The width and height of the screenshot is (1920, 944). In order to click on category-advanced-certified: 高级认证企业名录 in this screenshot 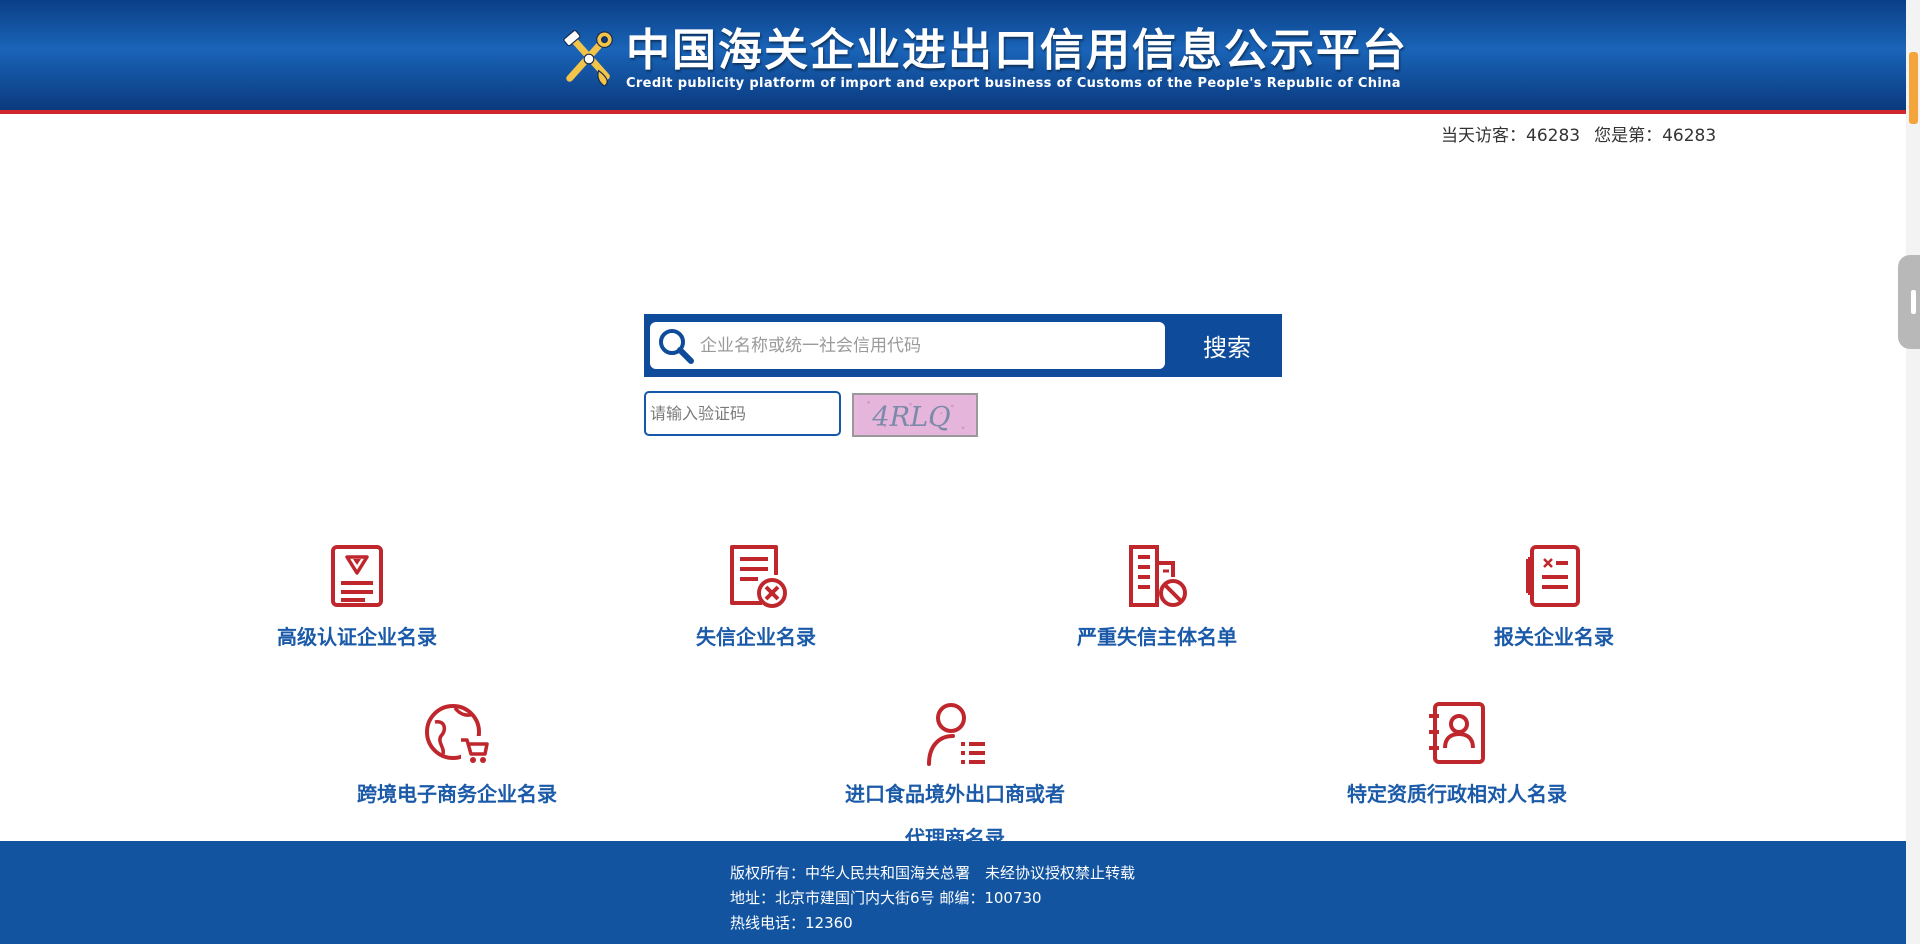, I will do `click(357, 602)`.